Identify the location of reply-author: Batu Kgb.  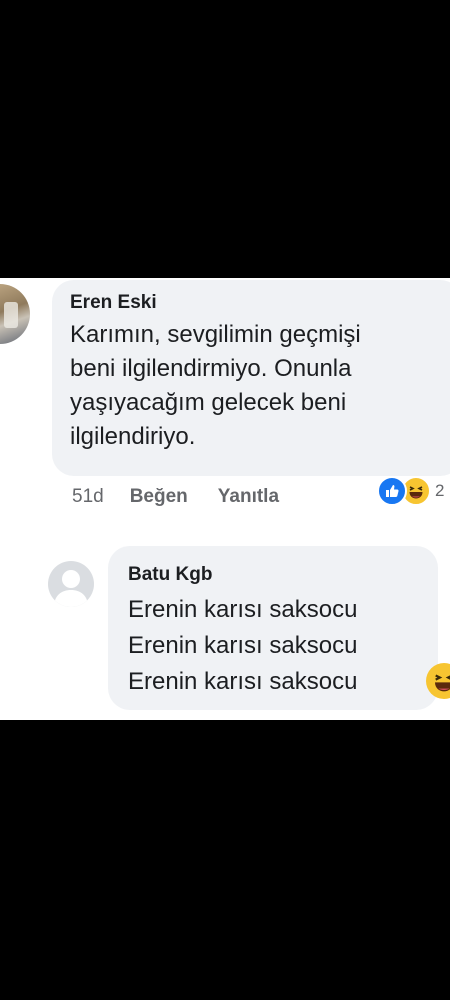
(283, 575).